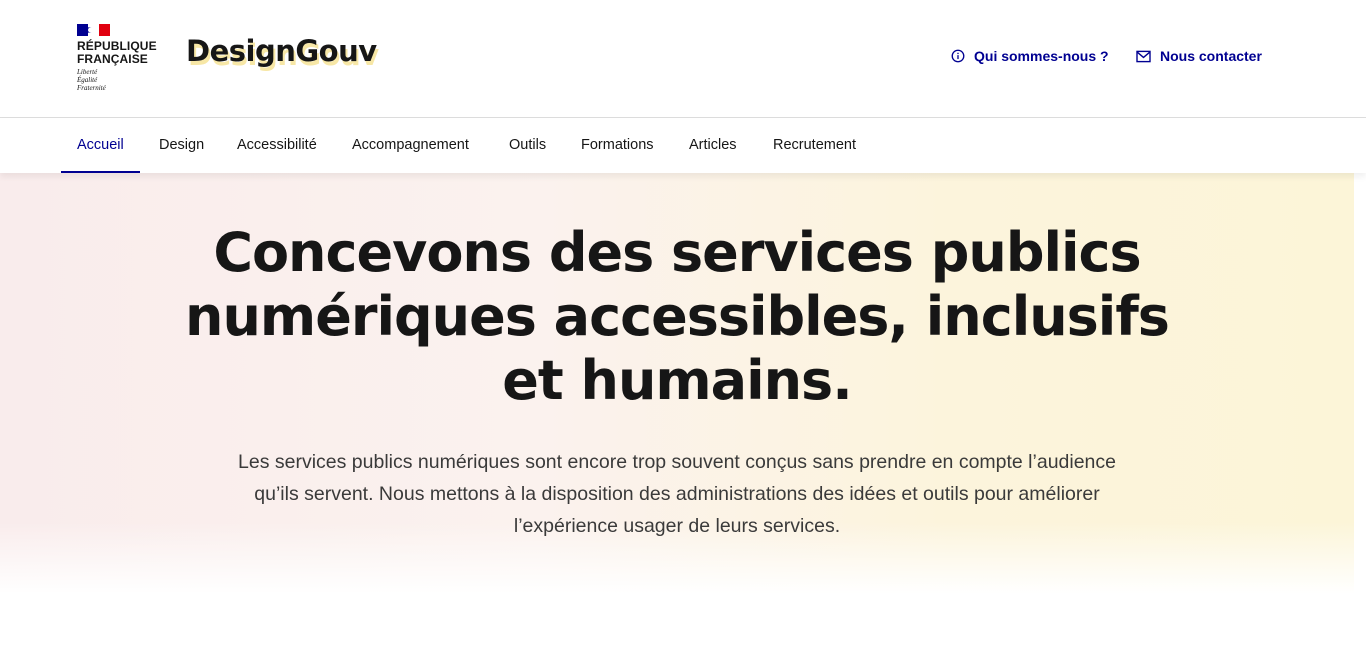 The image size is (1366, 651). I want to click on marianne-flag-icon, so click(93, 30).